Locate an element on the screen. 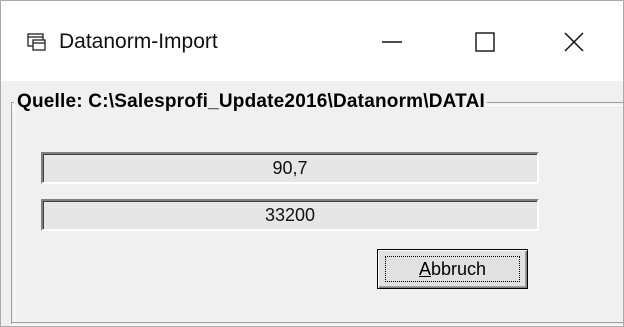  focus-ring is located at coordinates (452, 269).